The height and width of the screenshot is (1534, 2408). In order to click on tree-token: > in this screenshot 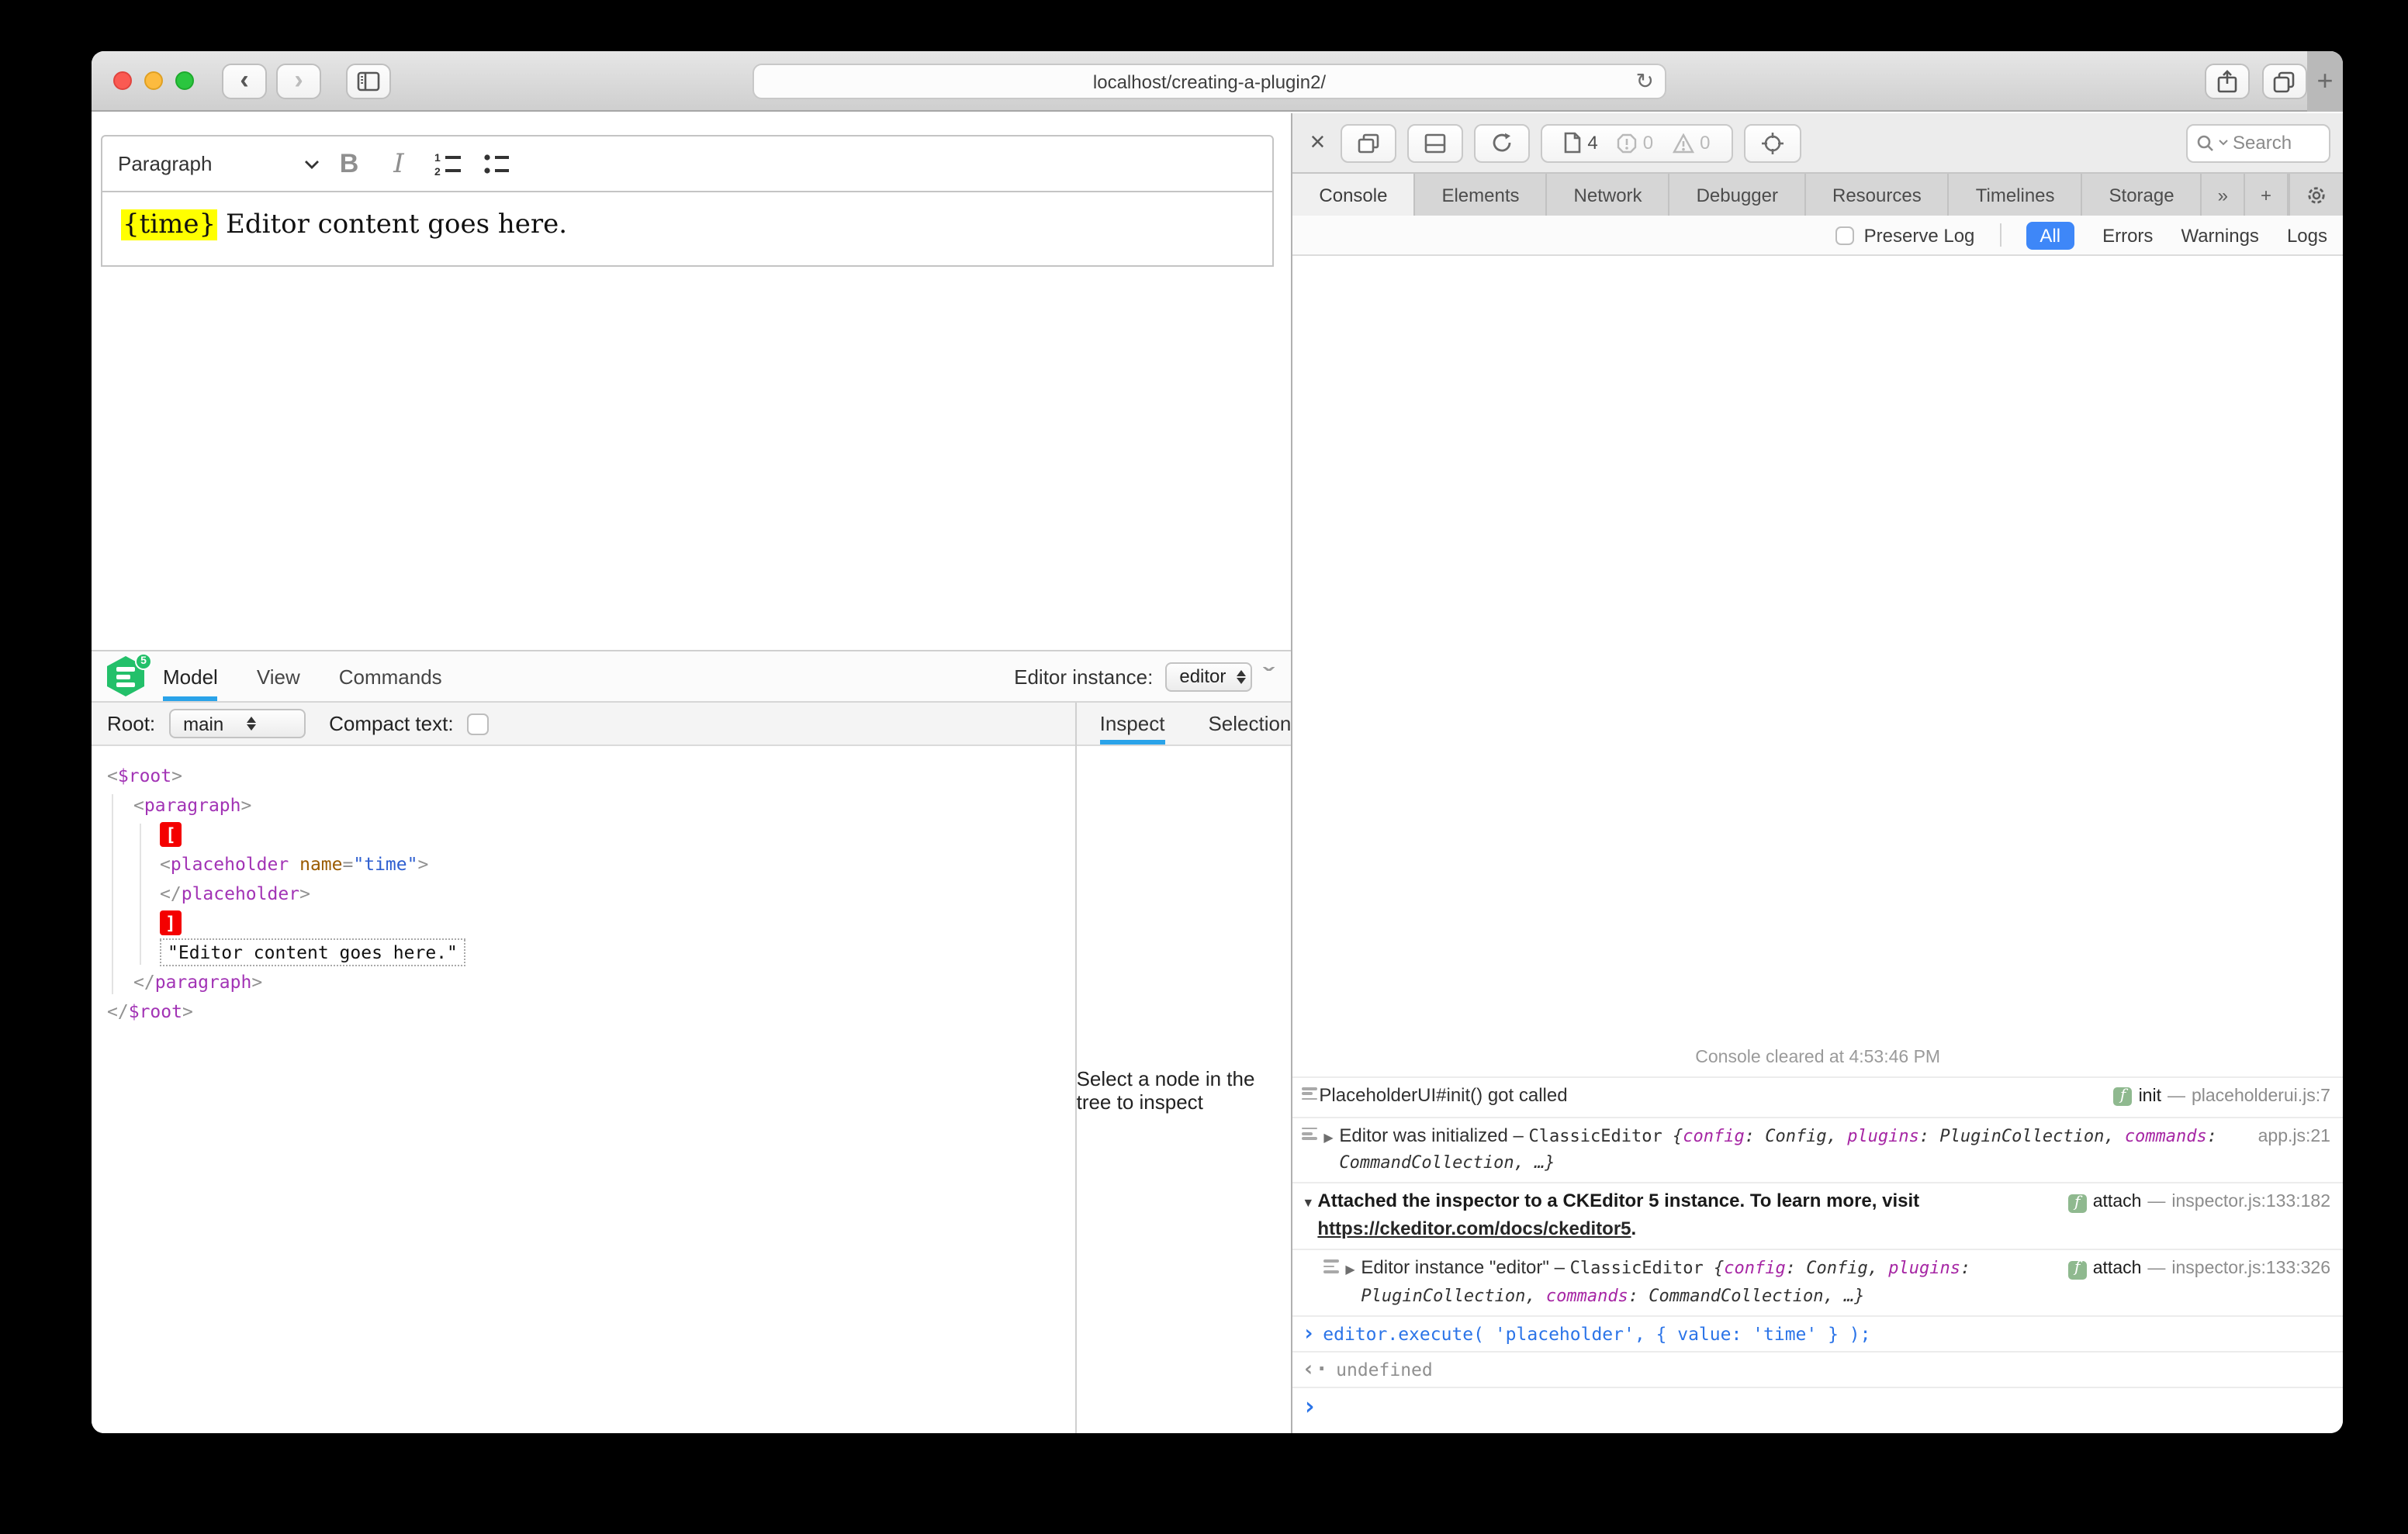, I will do `click(188, 1011)`.